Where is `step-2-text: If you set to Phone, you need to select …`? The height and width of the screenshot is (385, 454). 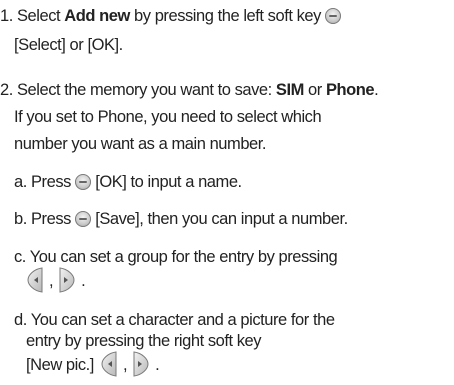
step-2-text: If you set to Phone, you need to select … is located at coordinates (168, 117).